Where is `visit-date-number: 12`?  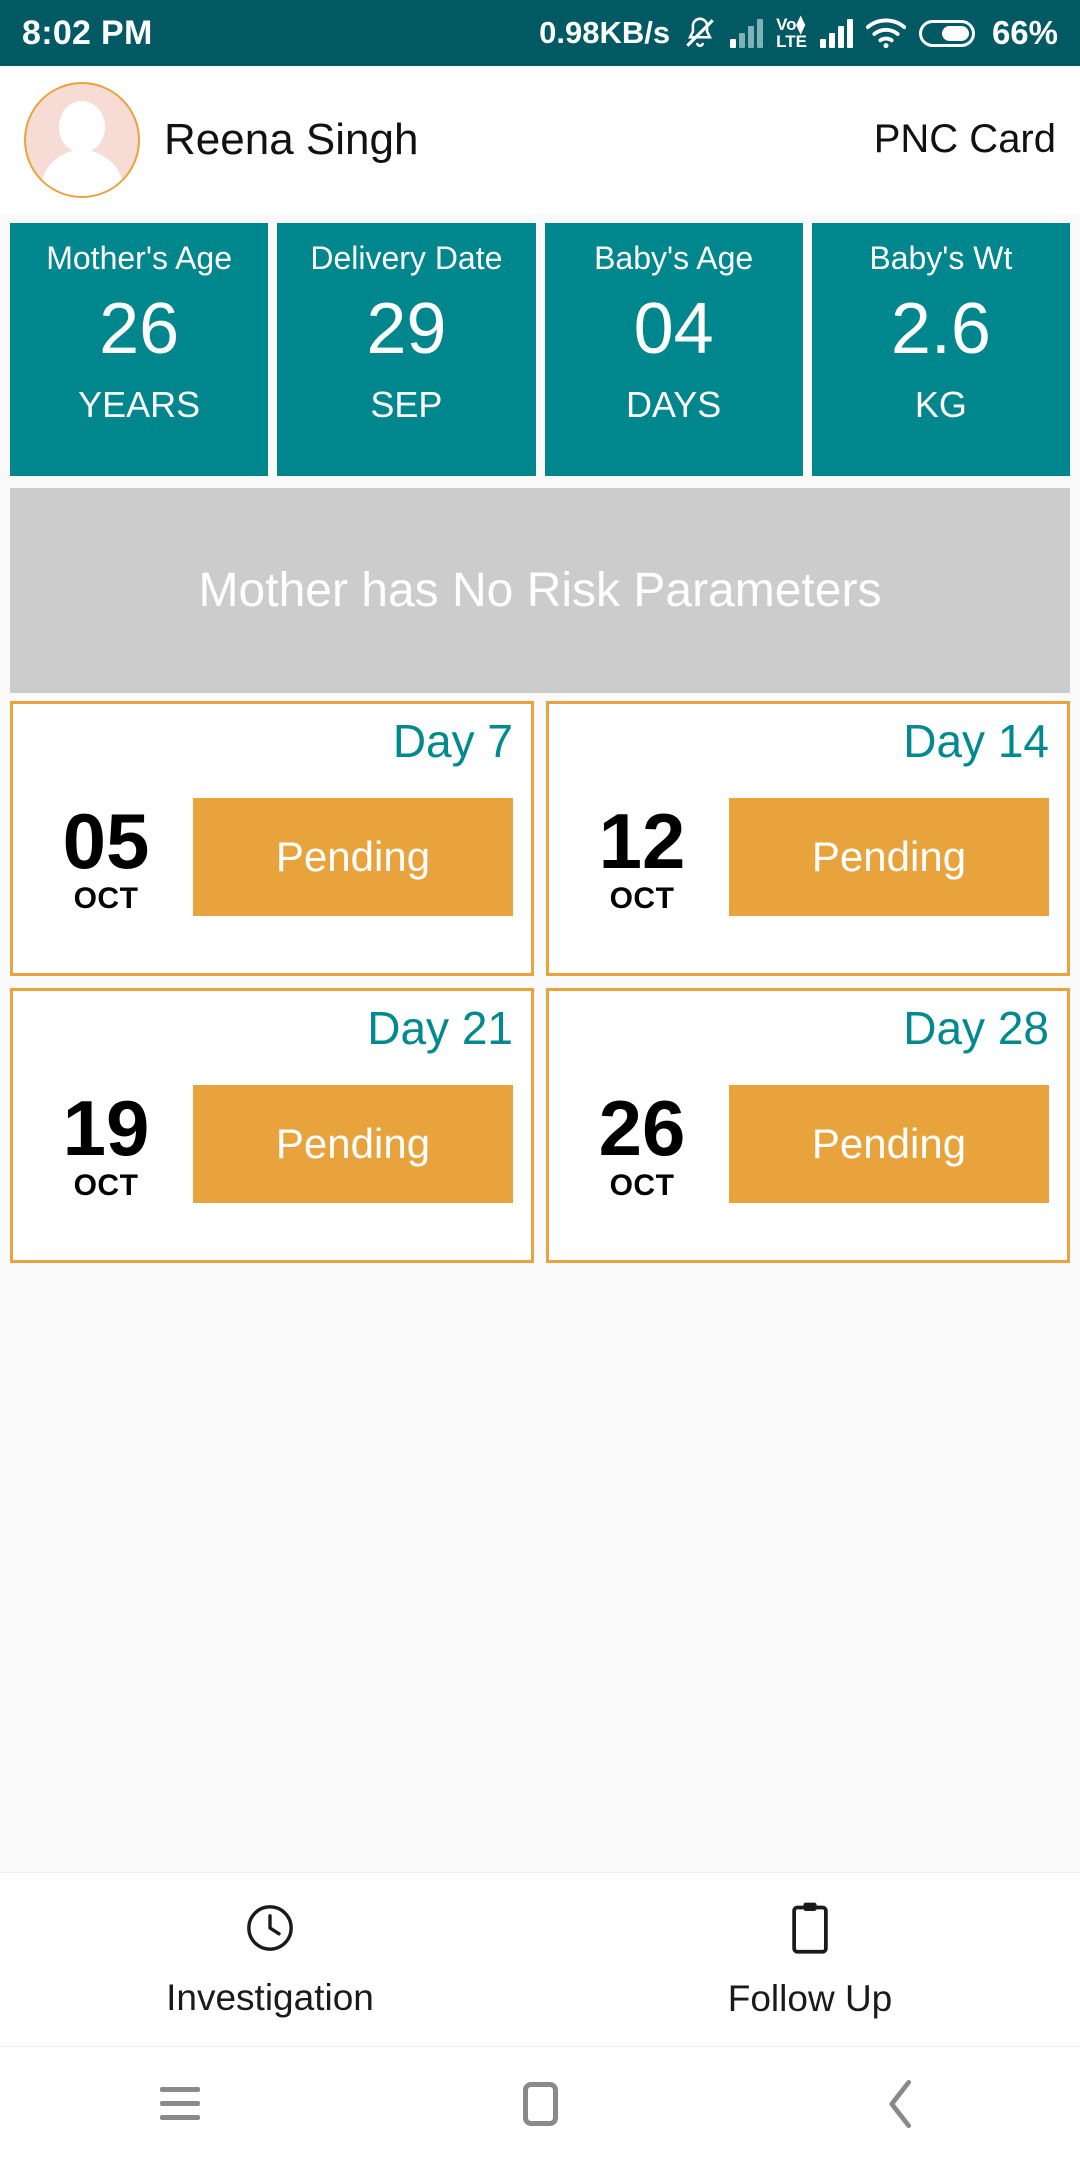
visit-date-number: 12 is located at coordinates (642, 840).